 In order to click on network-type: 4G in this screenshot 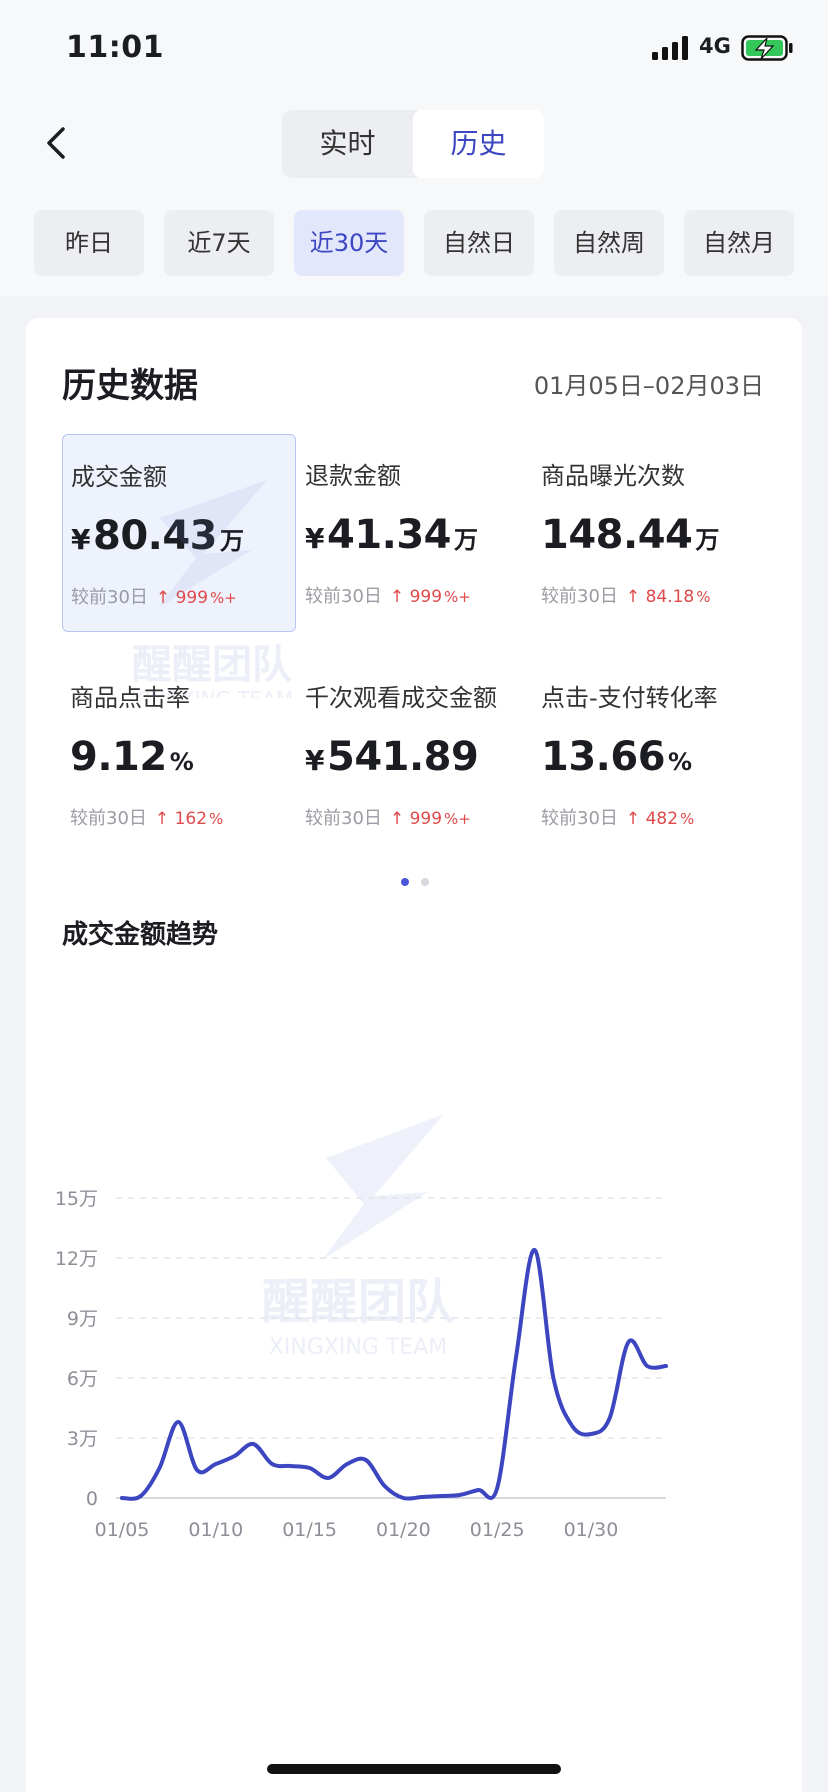, I will do `click(715, 46)`.